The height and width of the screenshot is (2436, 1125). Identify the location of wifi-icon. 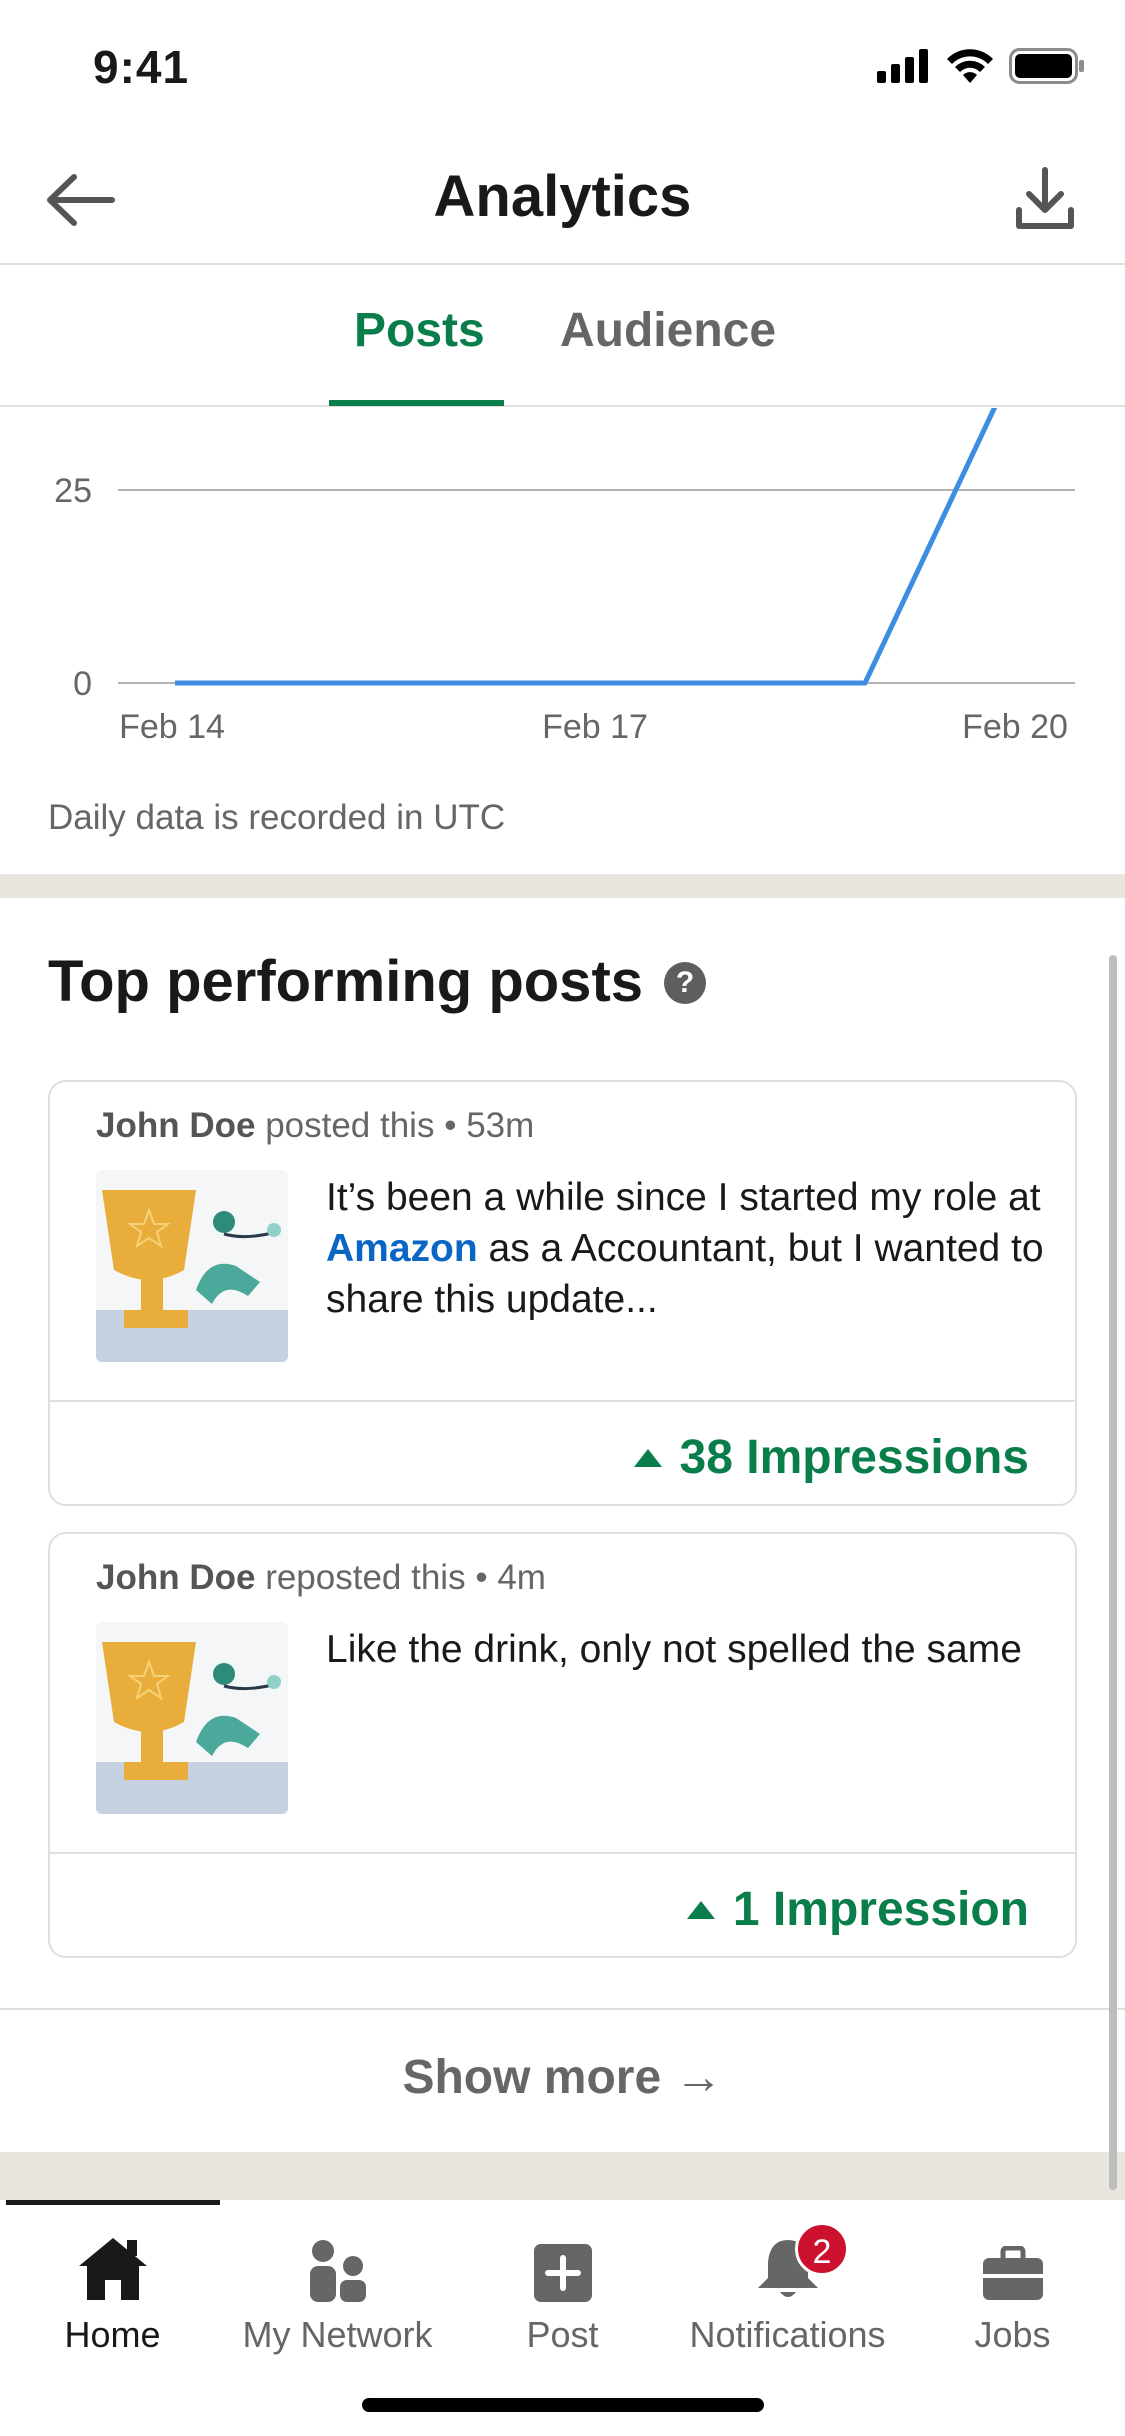
(970, 66).